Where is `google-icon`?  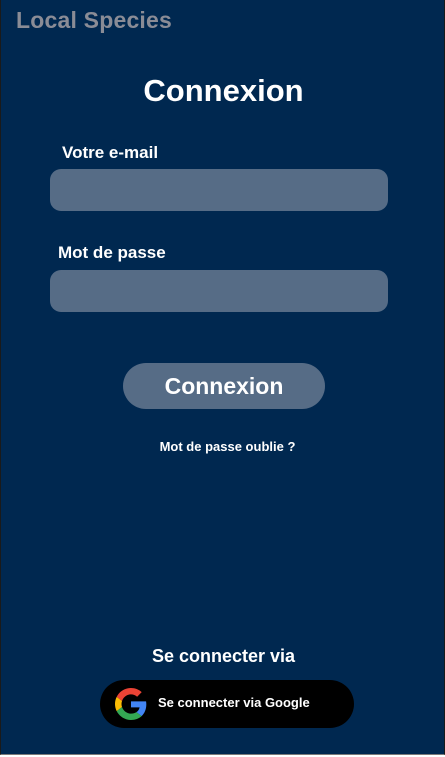 google-icon is located at coordinates (131, 704).